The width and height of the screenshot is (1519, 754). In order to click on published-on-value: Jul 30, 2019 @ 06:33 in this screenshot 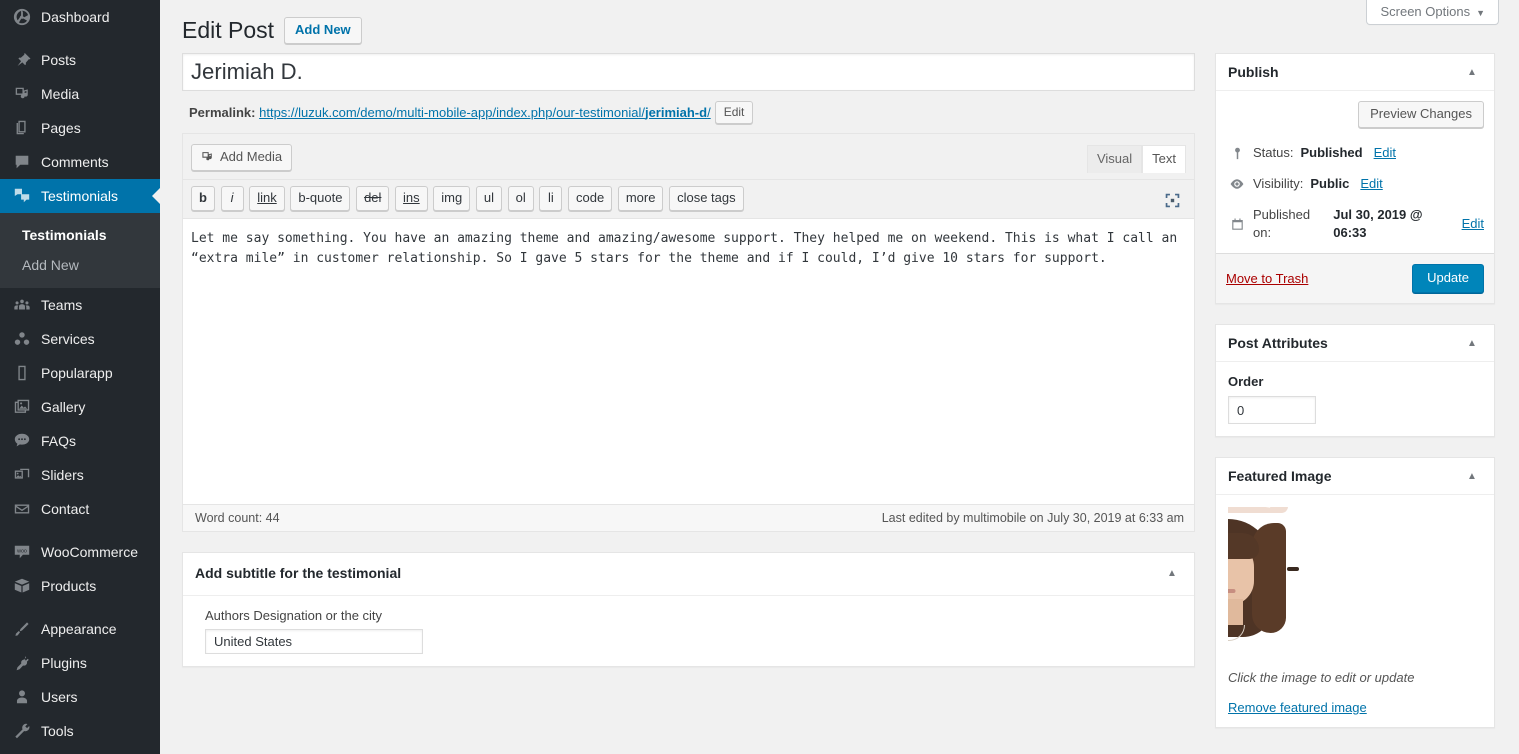, I will do `click(1378, 223)`.